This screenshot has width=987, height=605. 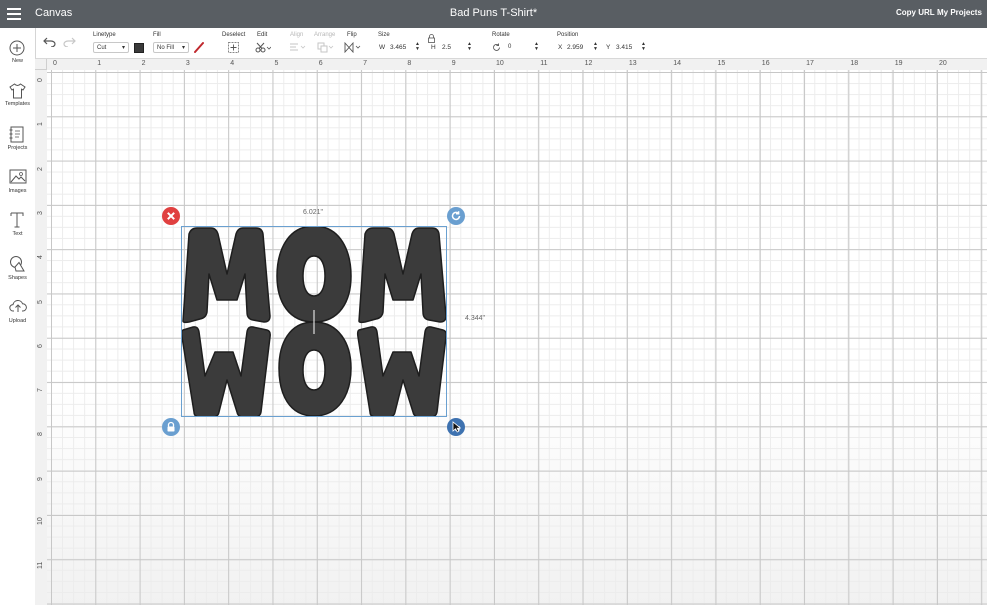 I want to click on pen-color-icon, so click(x=199, y=47).